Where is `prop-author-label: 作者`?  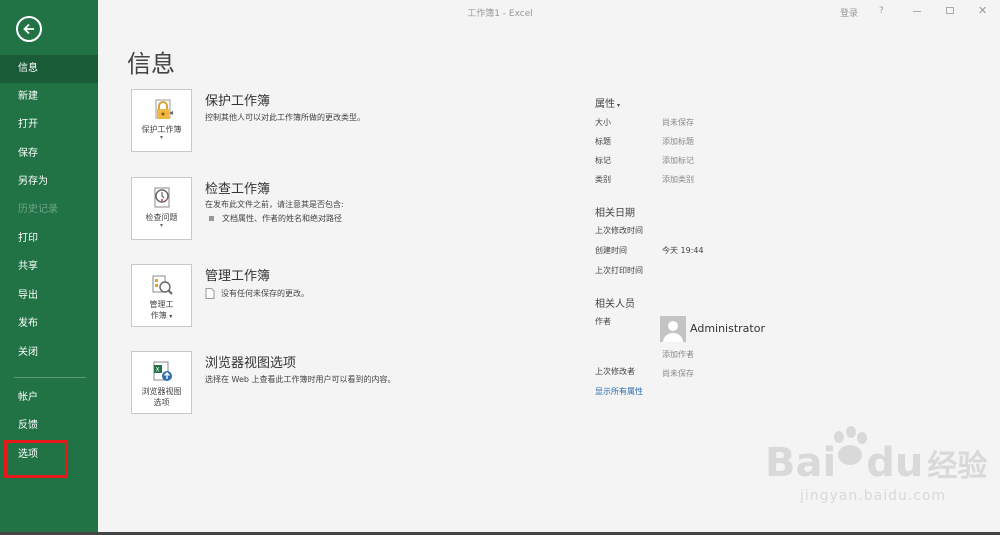 prop-author-label: 作者 is located at coordinates (603, 321).